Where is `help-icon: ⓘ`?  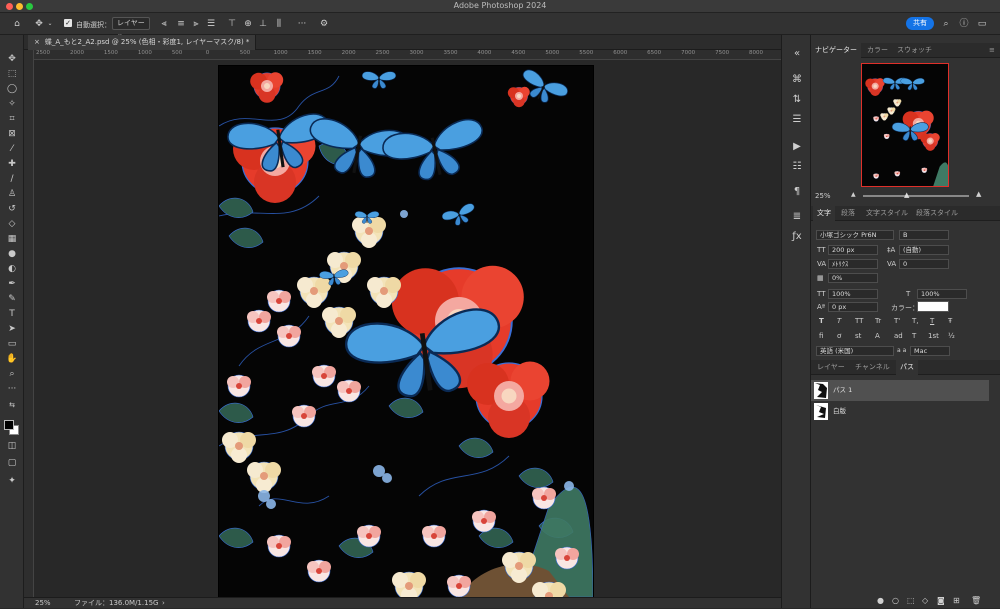
help-icon: ⓘ is located at coordinates (964, 24).